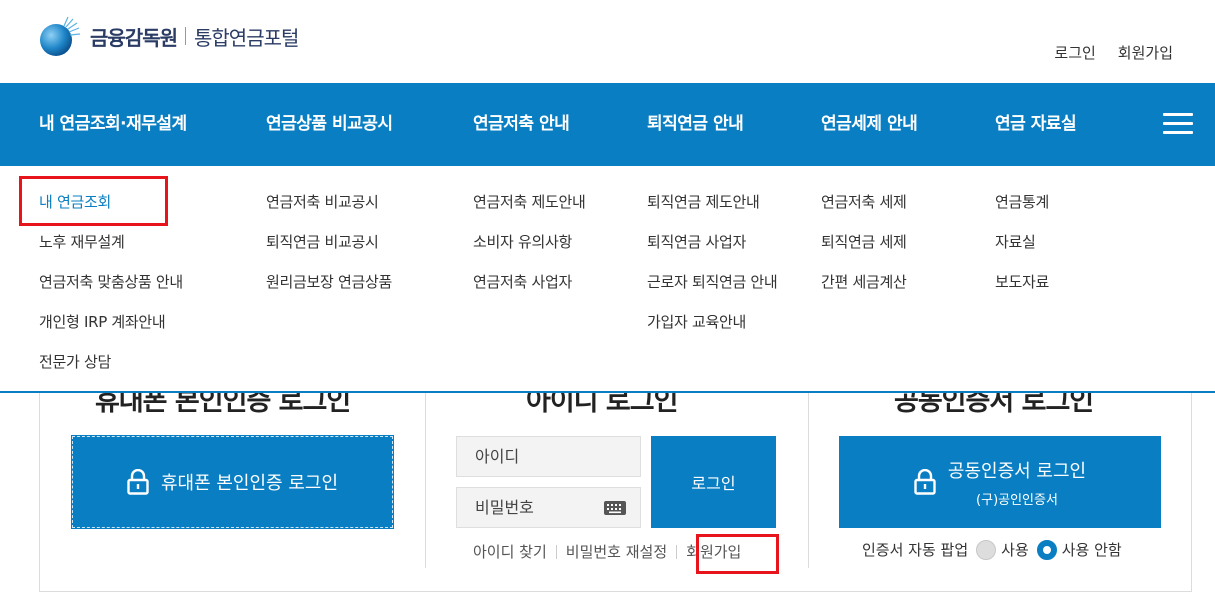  What do you see at coordinates (1178, 124) in the screenshot?
I see `menu-icon` at bounding box center [1178, 124].